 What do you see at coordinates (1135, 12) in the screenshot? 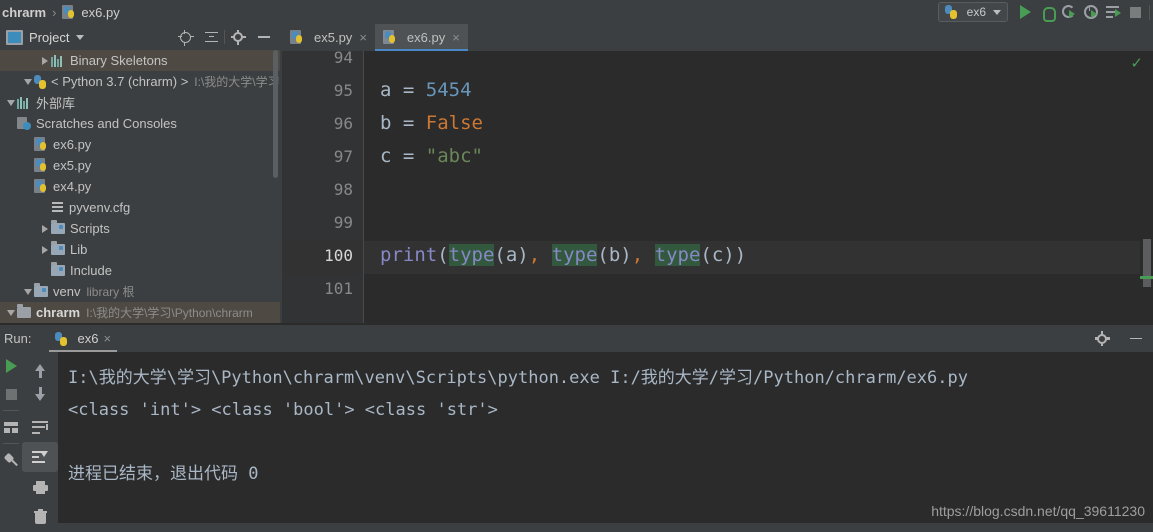
I see `stop-button` at bounding box center [1135, 12].